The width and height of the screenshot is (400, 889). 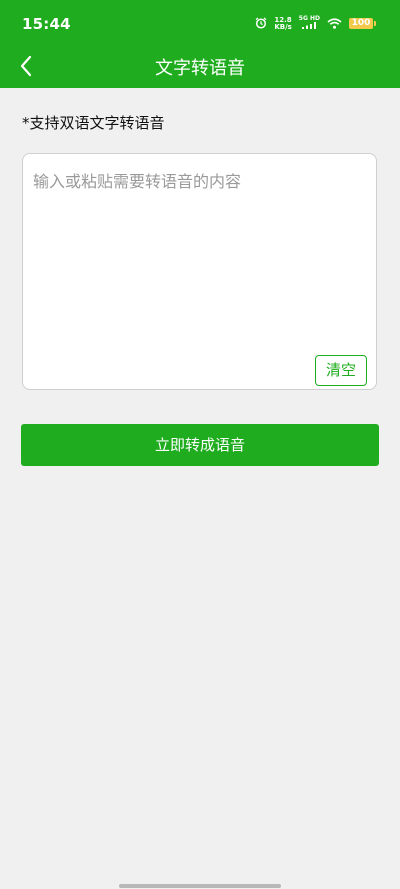 What do you see at coordinates (200, 22) in the screenshot?
I see `status-bar: 15:44 12.8 KB/s 5G HD 100` at bounding box center [200, 22].